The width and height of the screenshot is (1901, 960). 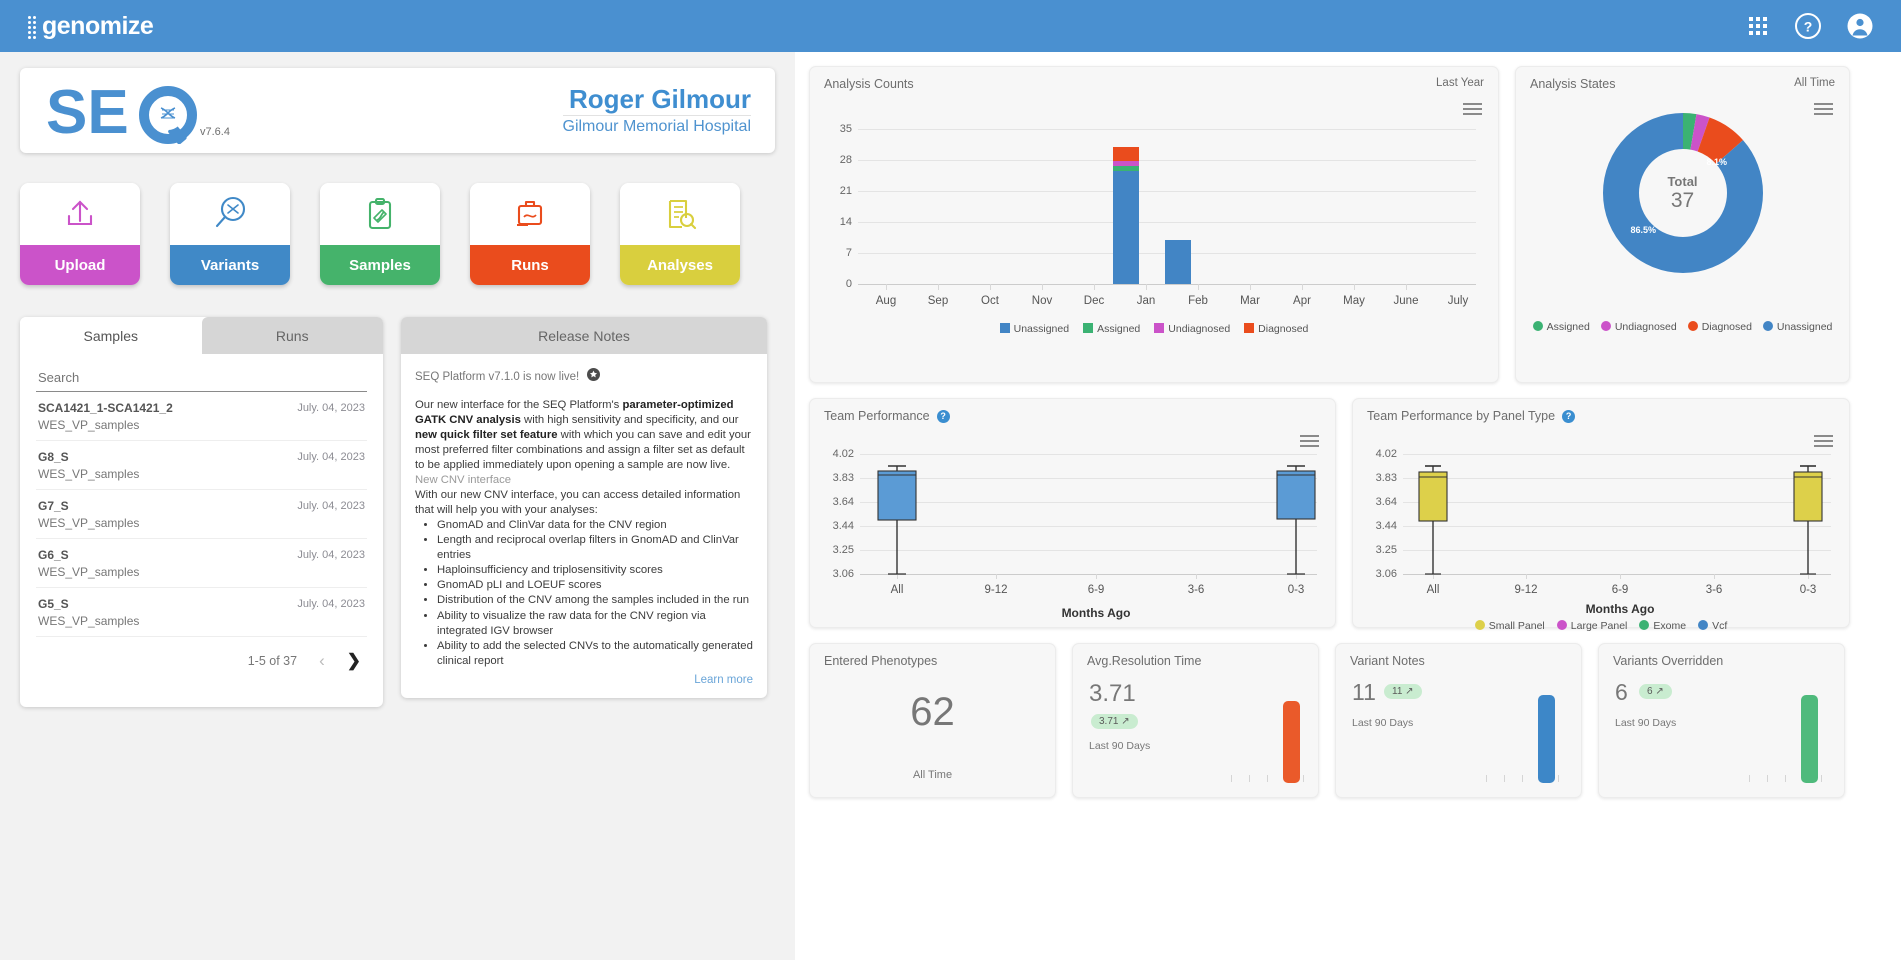 What do you see at coordinates (380, 234) in the screenshot?
I see `nav-tile-samples: Samples` at bounding box center [380, 234].